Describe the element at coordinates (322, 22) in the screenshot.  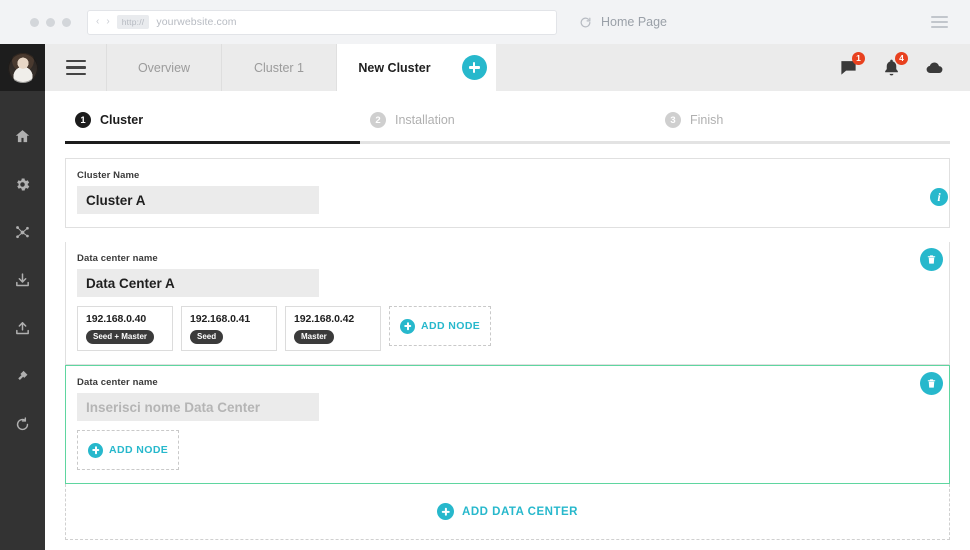
I see `address-bar: ‹ › http:// yourwebsite.com` at that location.